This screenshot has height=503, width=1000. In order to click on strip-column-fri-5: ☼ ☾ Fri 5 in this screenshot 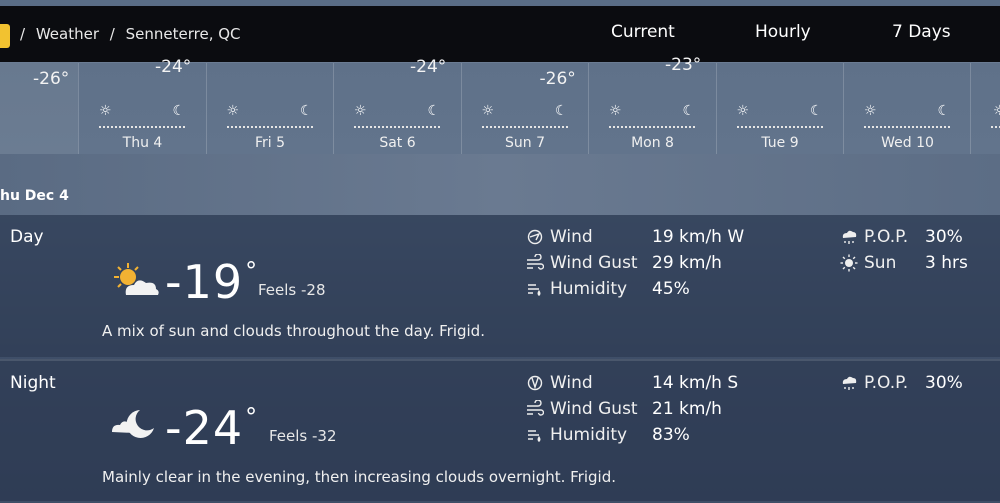, I will do `click(269, 109)`.